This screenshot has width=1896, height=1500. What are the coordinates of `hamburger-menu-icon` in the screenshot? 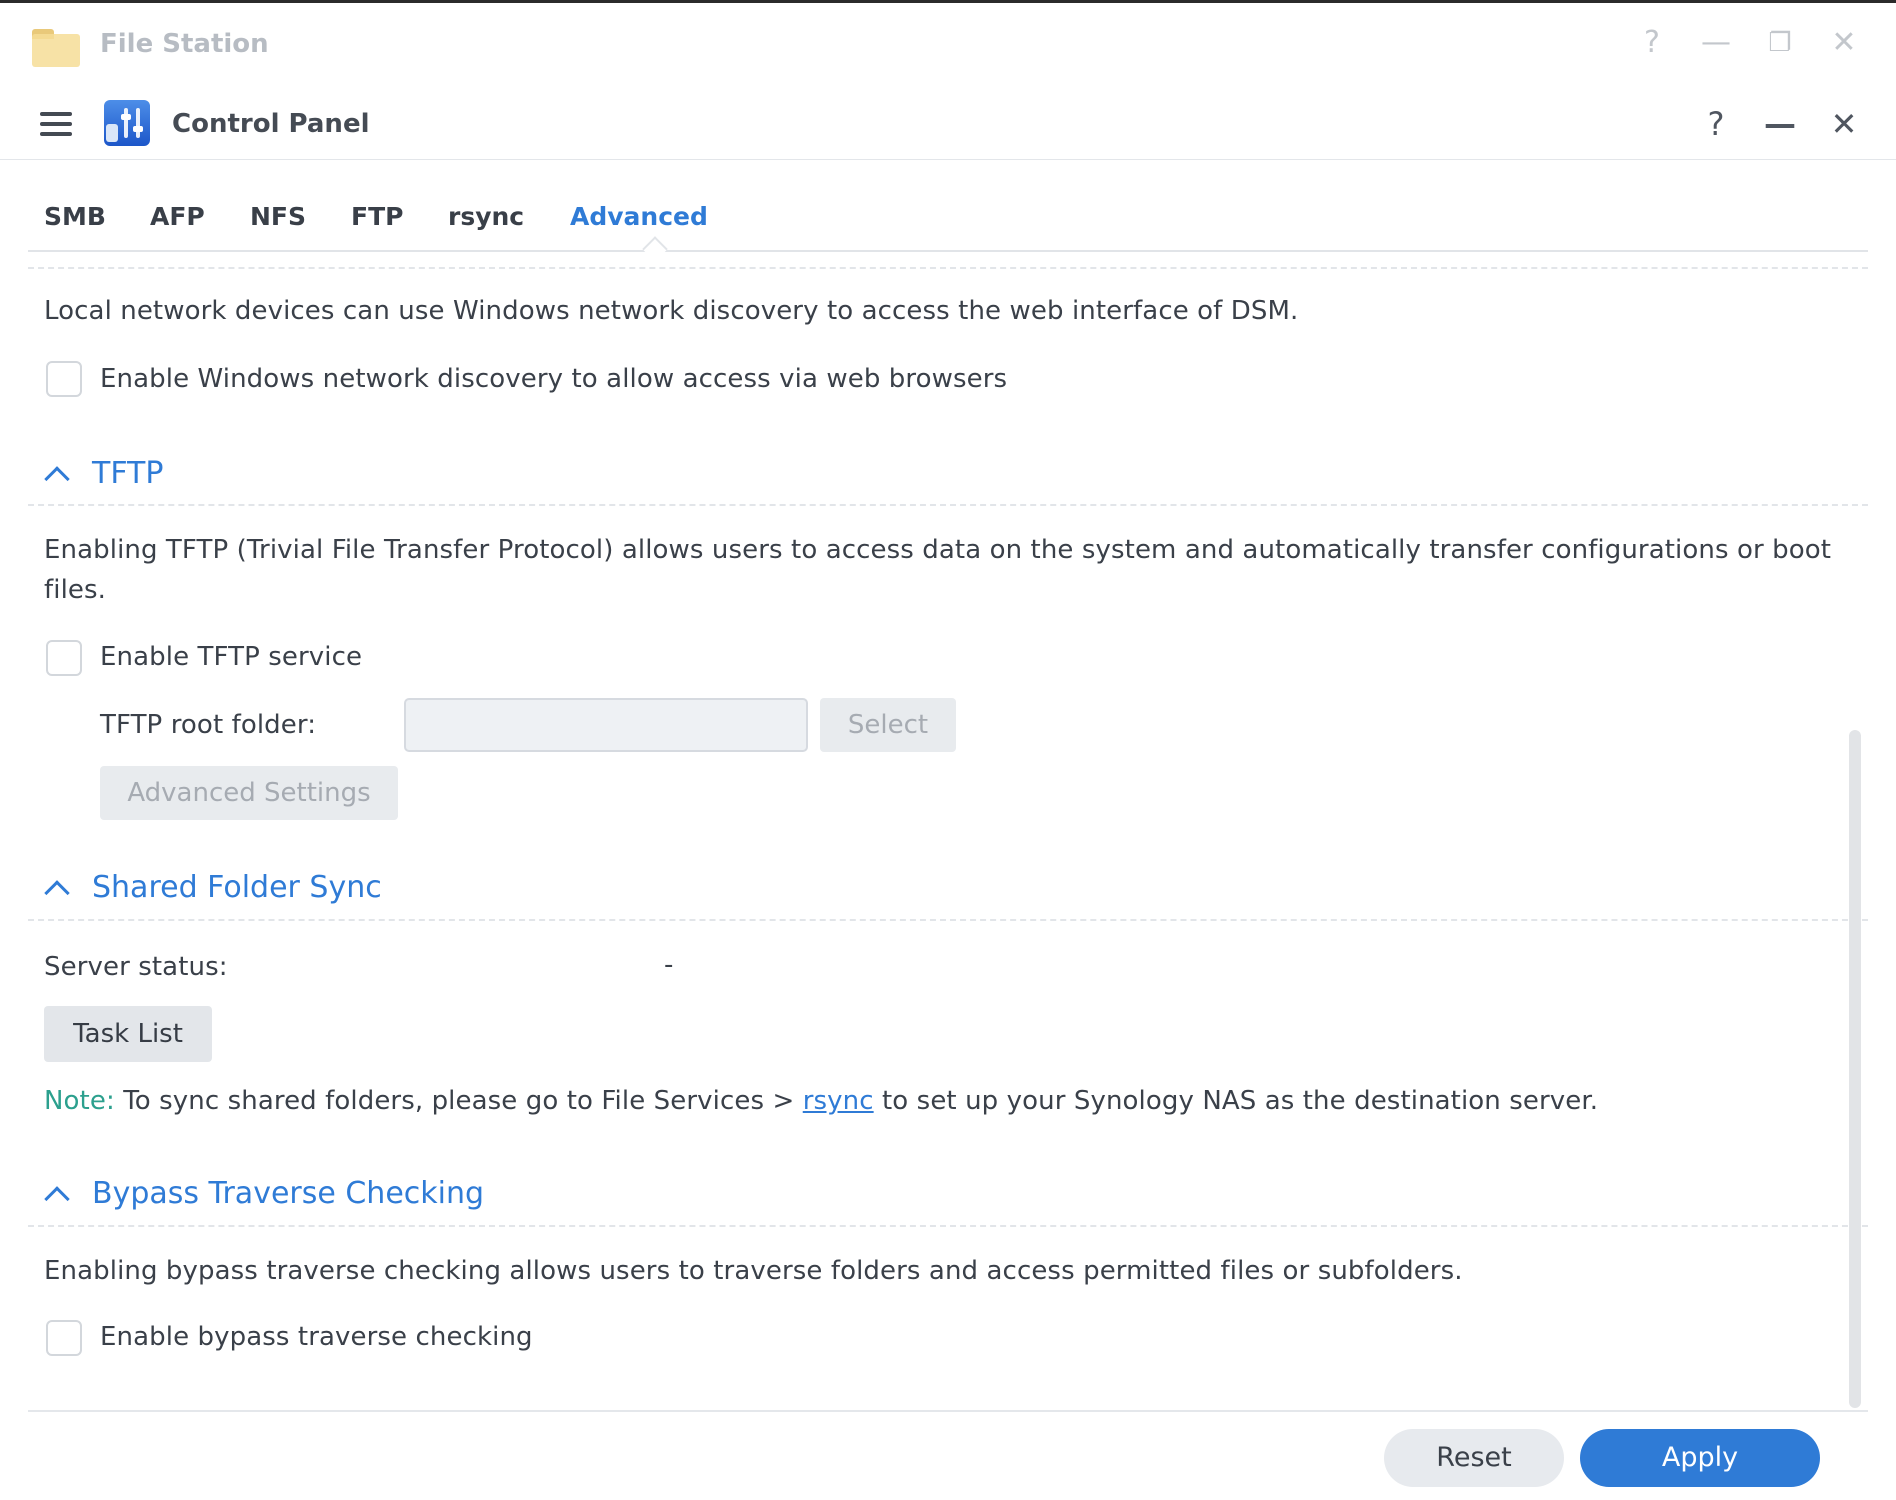 It's located at (56, 124).